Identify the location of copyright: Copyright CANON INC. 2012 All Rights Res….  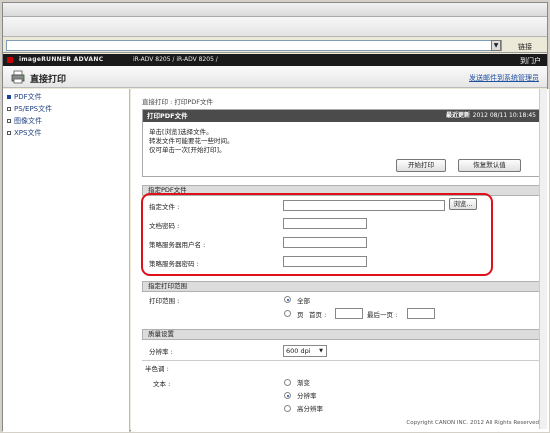
(472, 423).